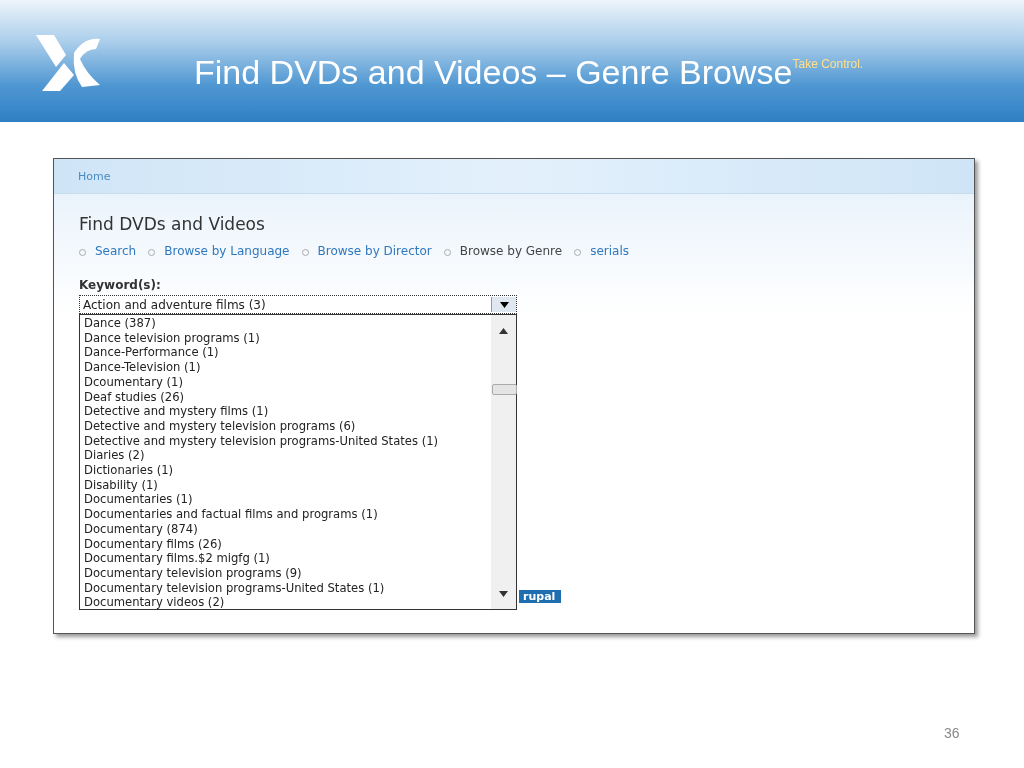  What do you see at coordinates (287, 529) in the screenshot?
I see `dropdown-option: Documentary (874)` at bounding box center [287, 529].